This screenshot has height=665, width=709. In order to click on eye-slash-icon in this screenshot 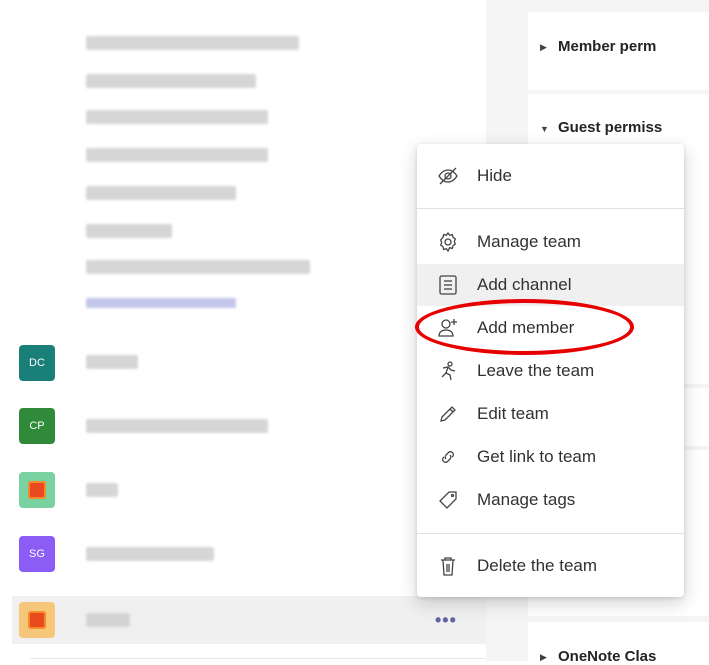, I will do `click(448, 176)`.